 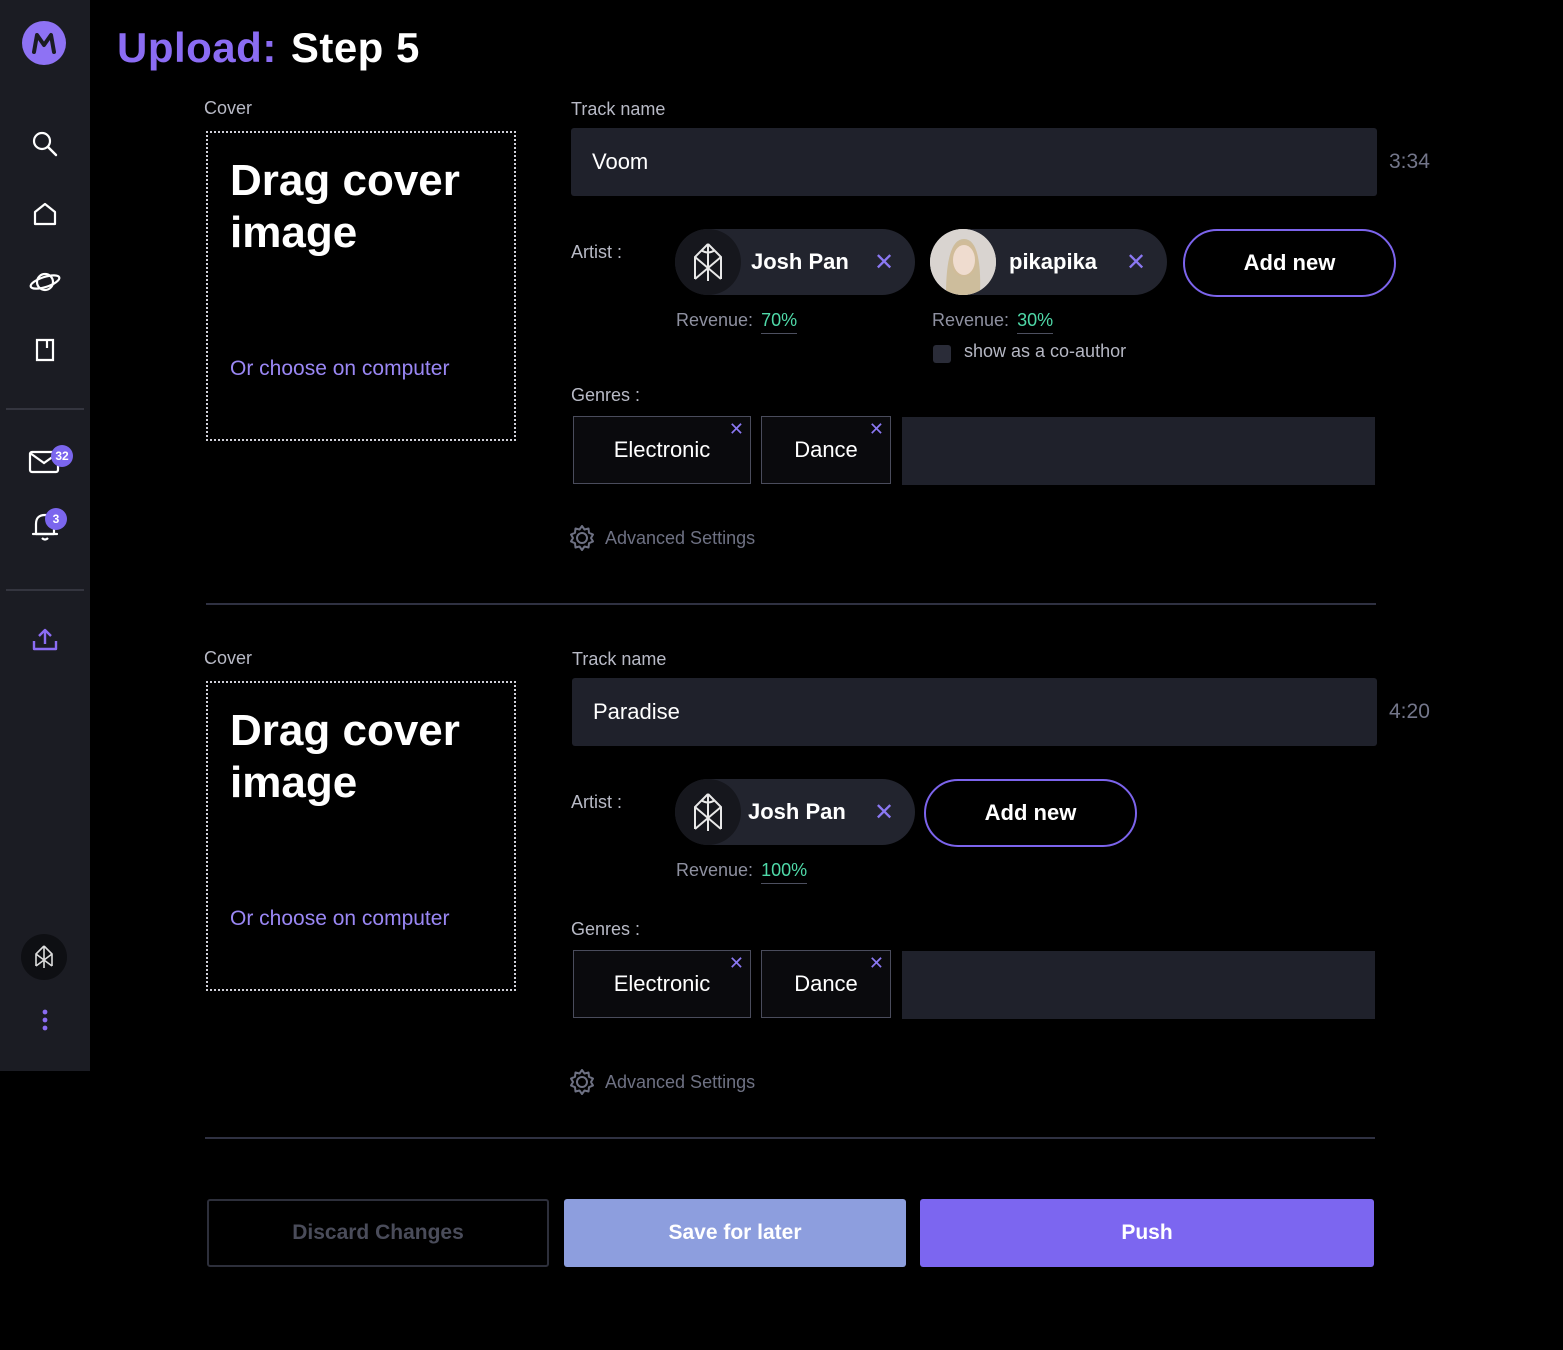 What do you see at coordinates (45, 144) in the screenshot?
I see `search-icon` at bounding box center [45, 144].